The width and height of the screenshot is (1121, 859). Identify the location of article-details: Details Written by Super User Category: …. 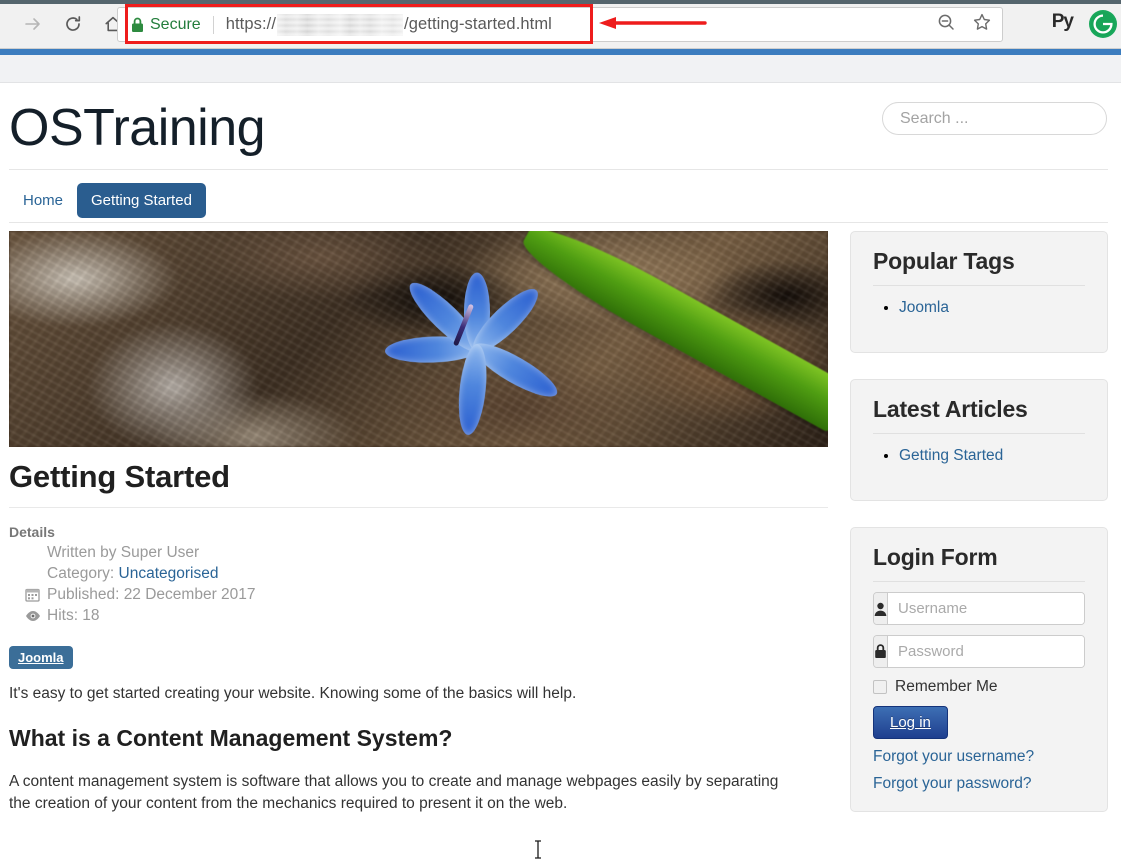
(418, 575).